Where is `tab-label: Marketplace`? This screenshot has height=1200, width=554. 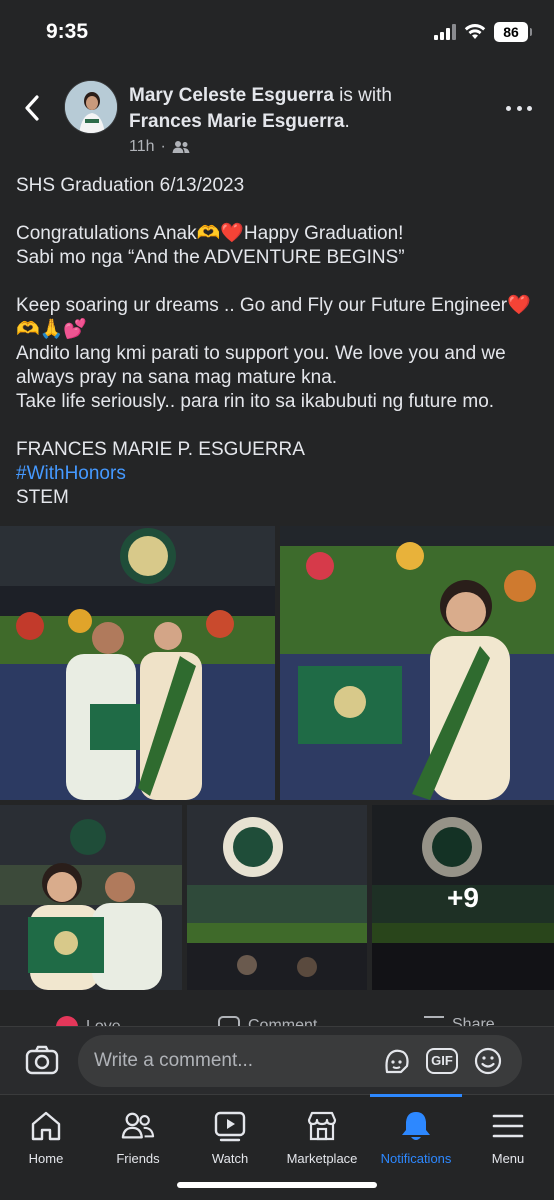
tab-label: Marketplace is located at coordinates (322, 1158).